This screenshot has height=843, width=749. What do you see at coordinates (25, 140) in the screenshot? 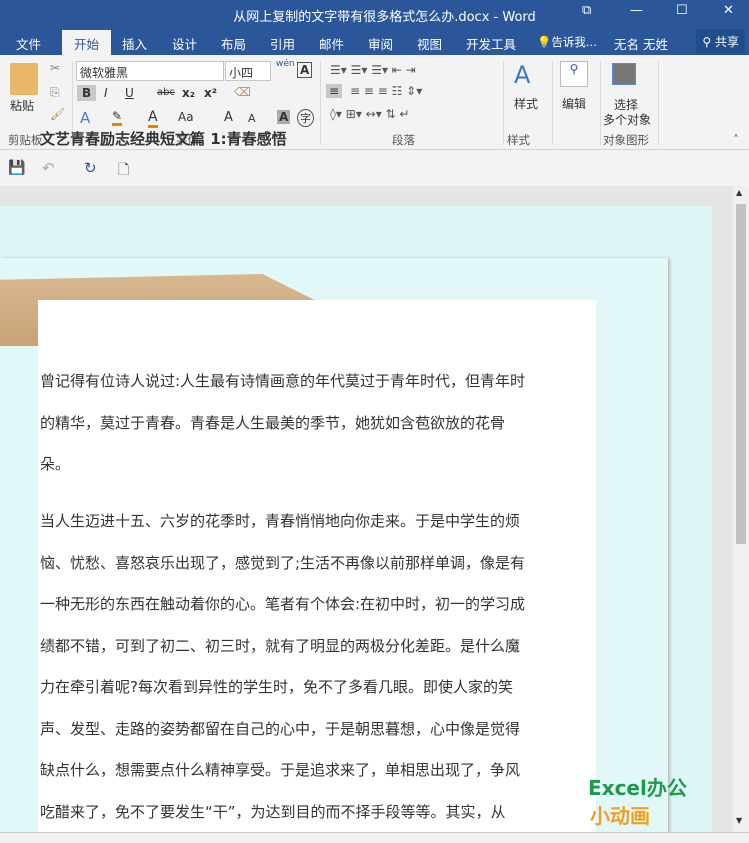
I see `clipboard-group-label: 剪贴板` at bounding box center [25, 140].